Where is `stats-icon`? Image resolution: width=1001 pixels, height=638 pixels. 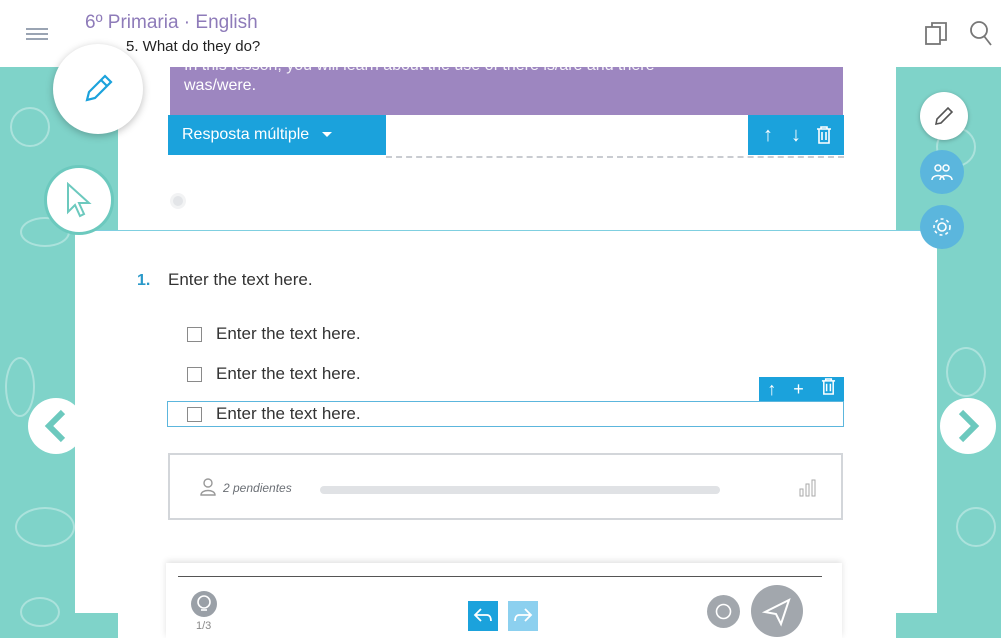 stats-icon is located at coordinates (808, 488).